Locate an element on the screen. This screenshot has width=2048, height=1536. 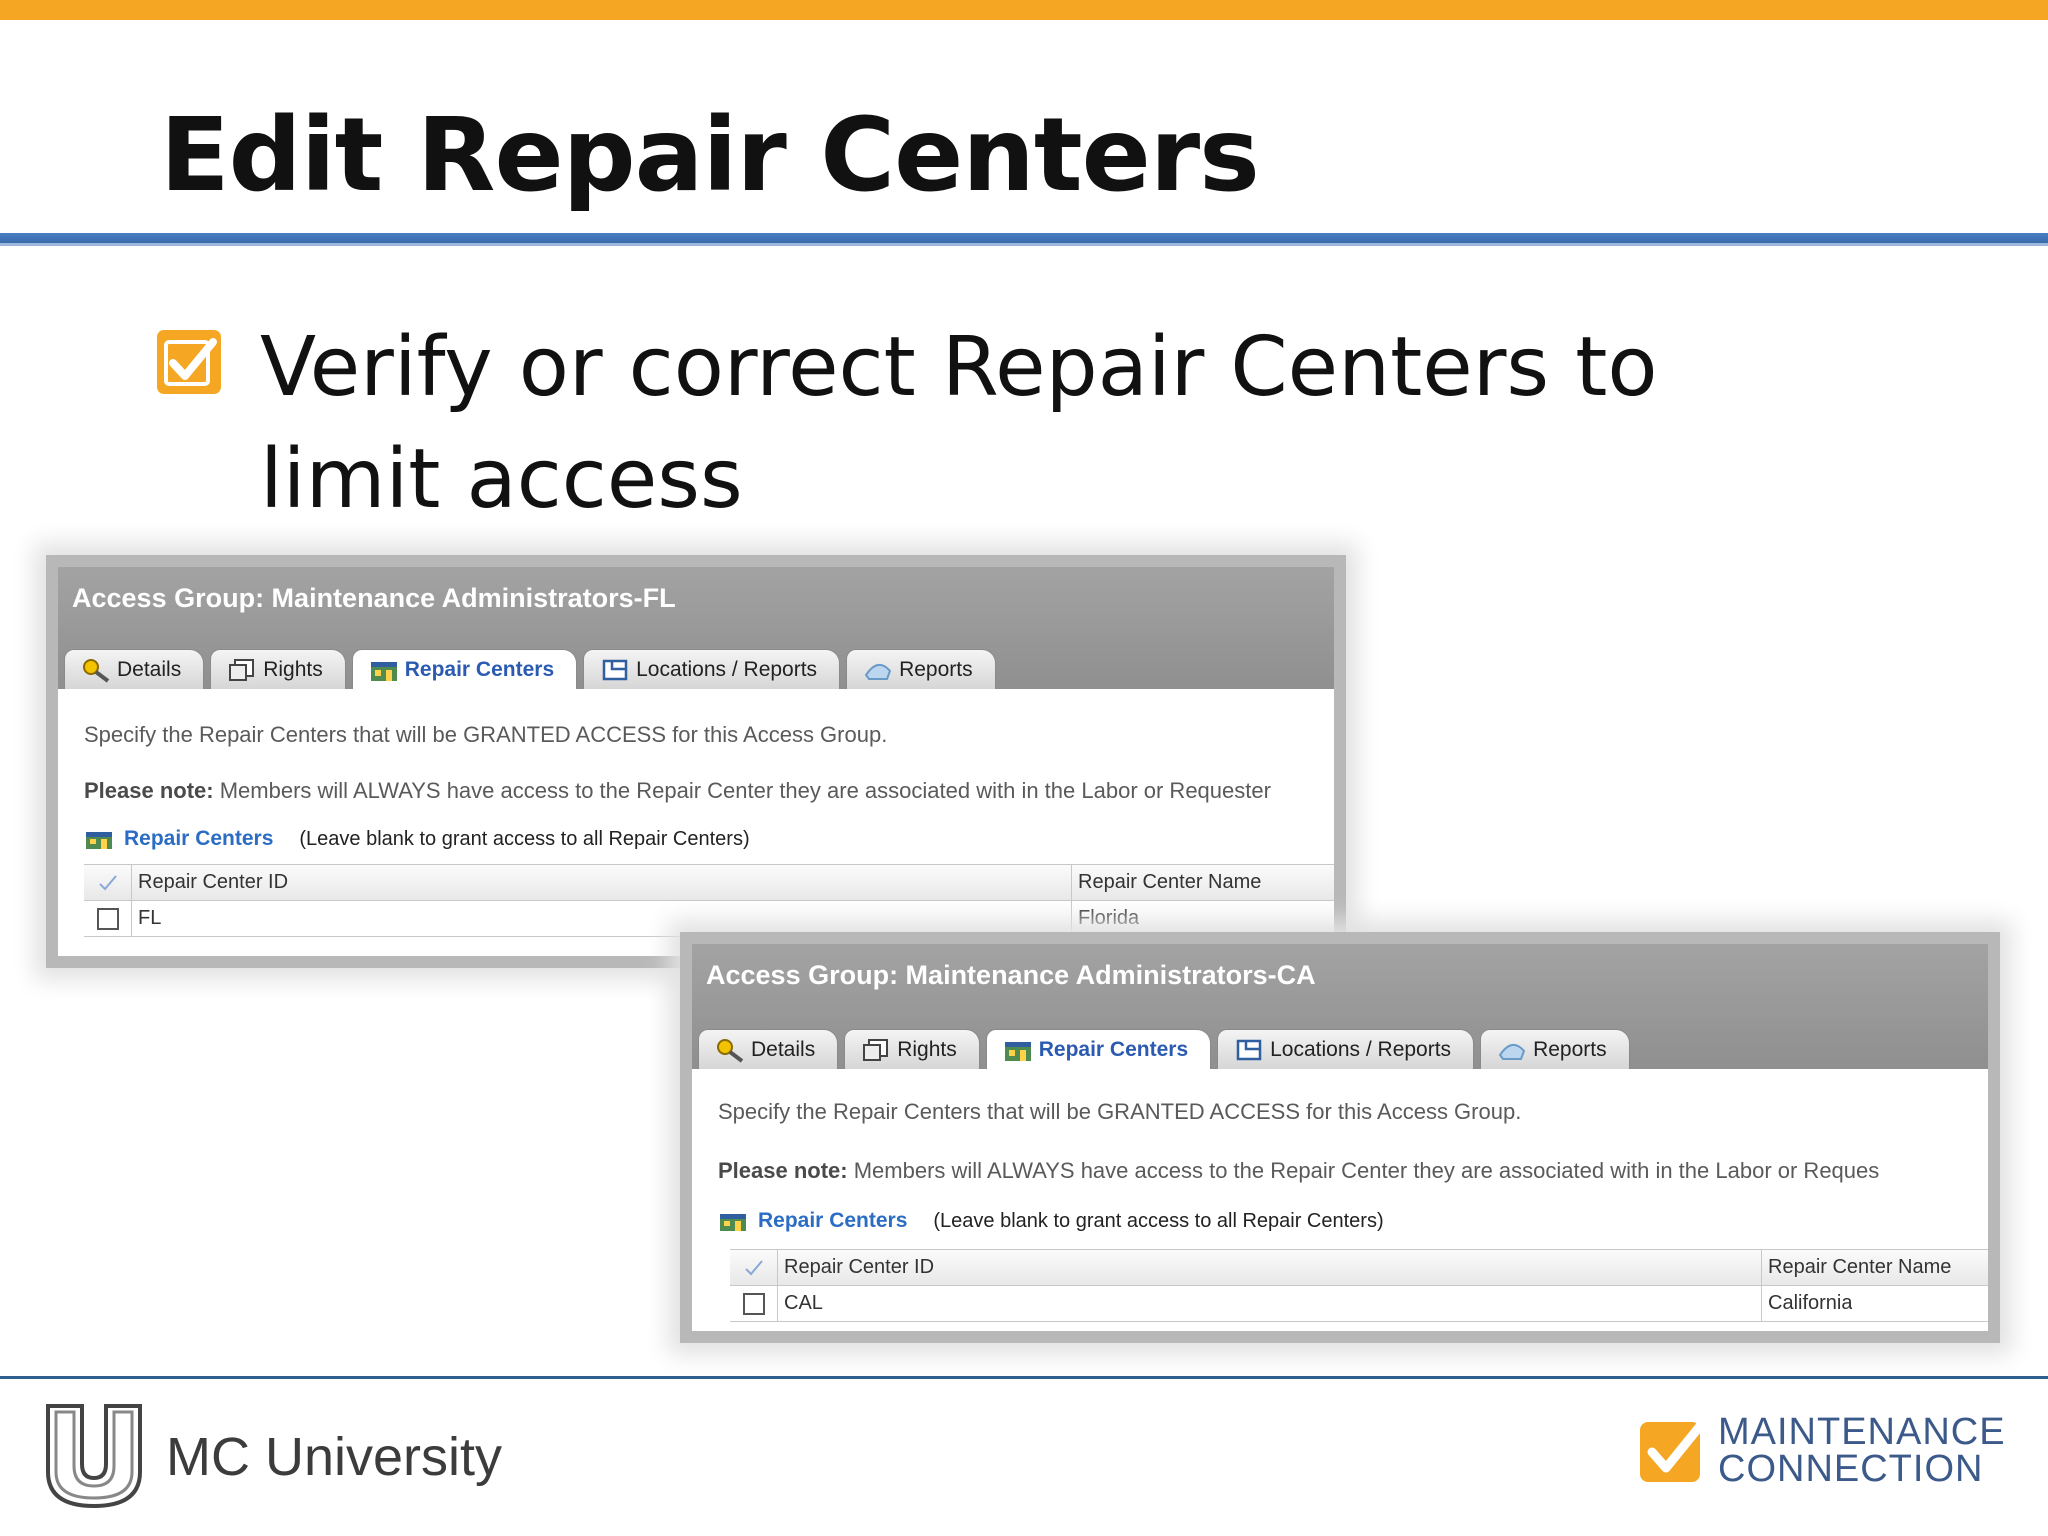
logo-line-1: MAINTENANCE is located at coordinates (1862, 1432).